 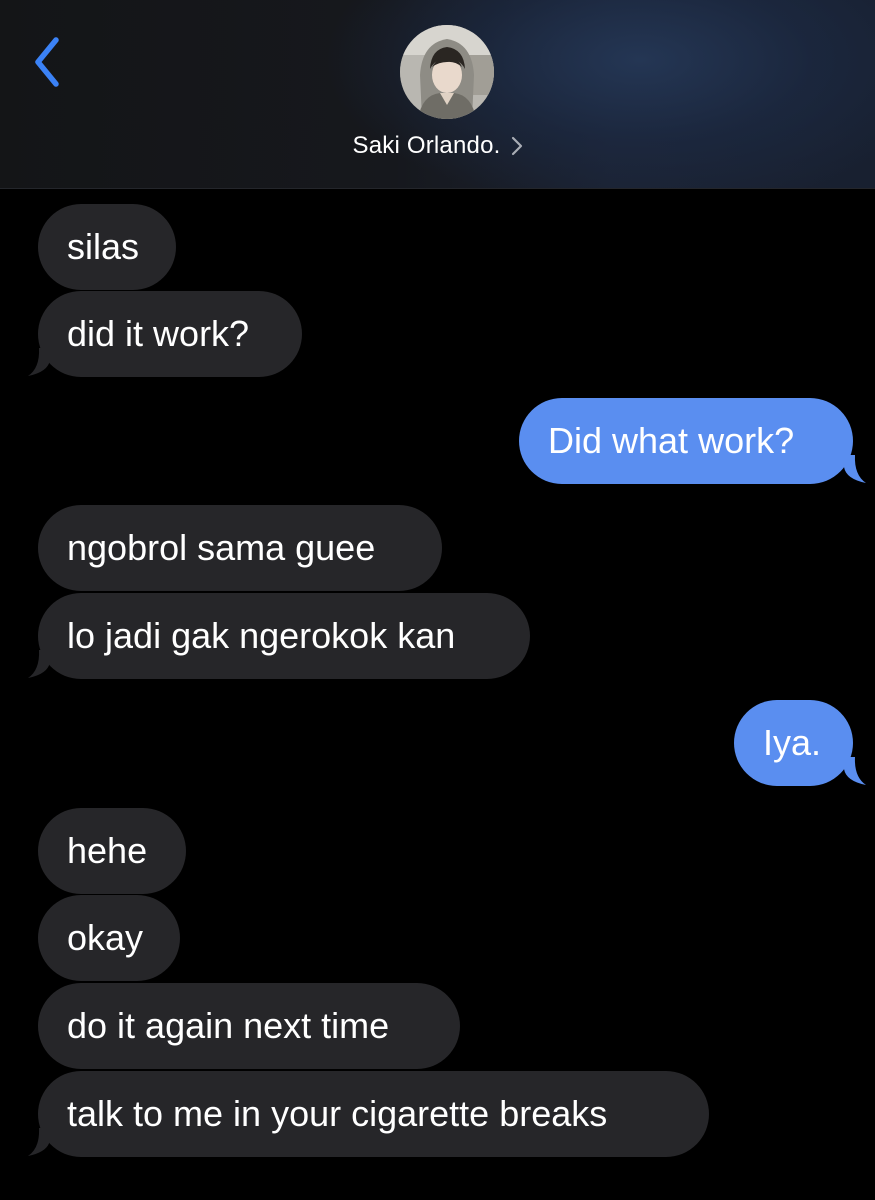 What do you see at coordinates (337, 1113) in the screenshot?
I see `message-text: talk to me in your cigarette breaks` at bounding box center [337, 1113].